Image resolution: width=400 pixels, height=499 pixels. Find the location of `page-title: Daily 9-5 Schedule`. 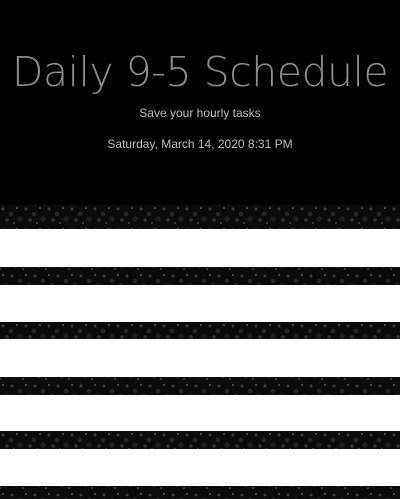

page-title: Daily 9-5 Schedule is located at coordinates (200, 72).